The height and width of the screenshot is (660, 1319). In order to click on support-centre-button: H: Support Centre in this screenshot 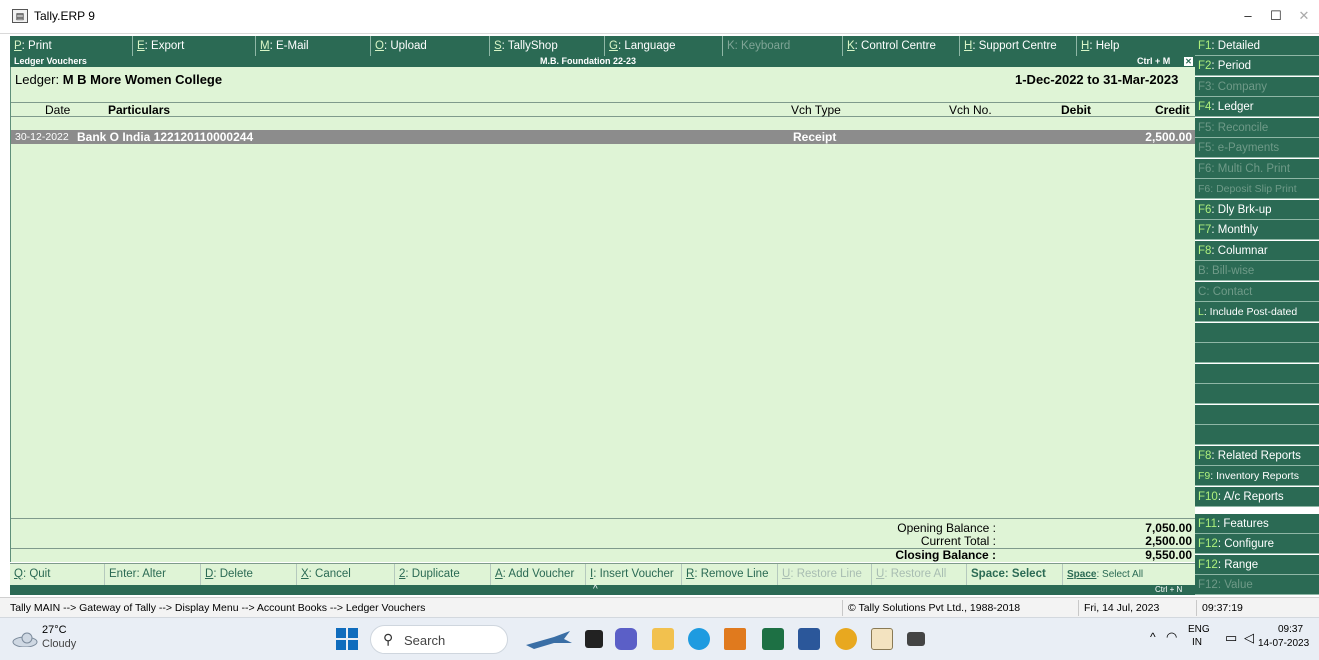, I will do `click(1018, 46)`.